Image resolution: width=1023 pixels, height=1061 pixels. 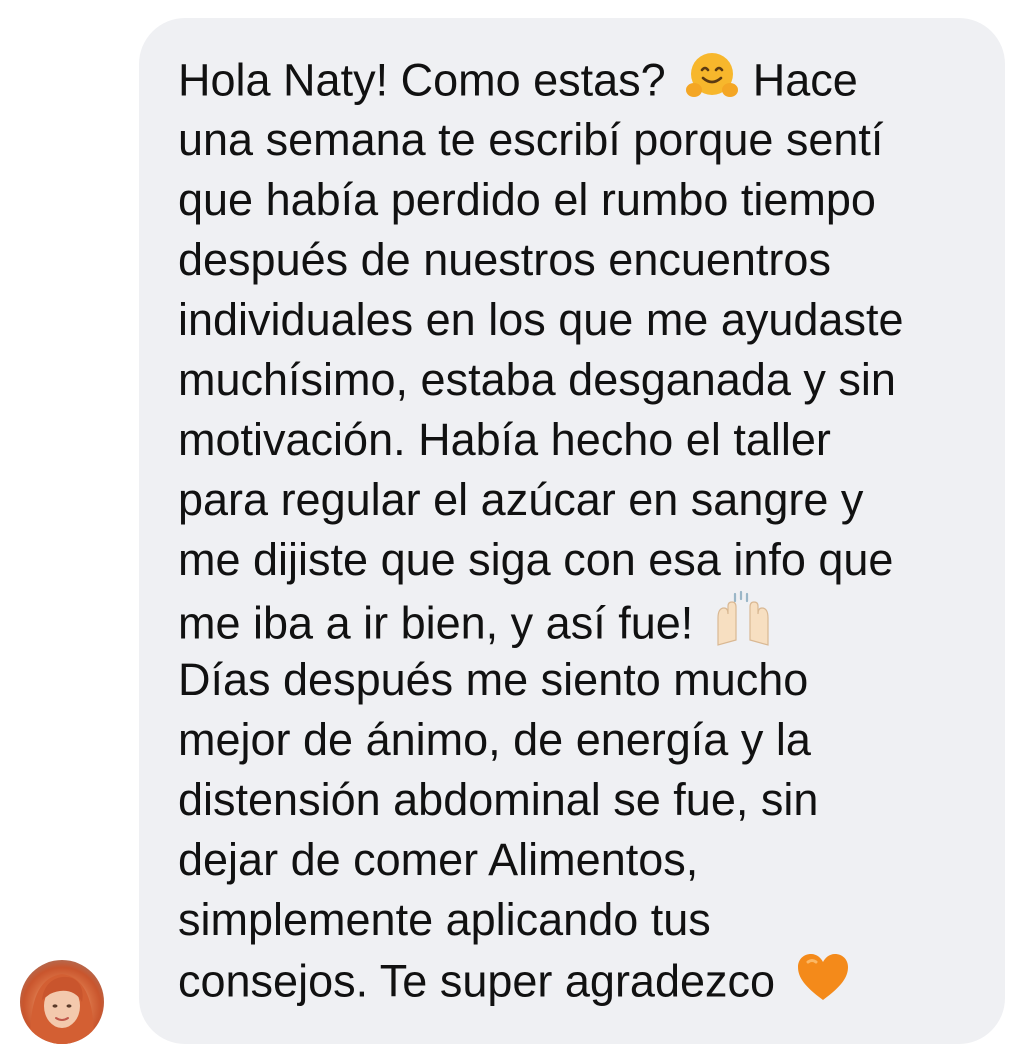 I want to click on message-line-16: consejos. Te super agradezco, so click(x=578, y=980).